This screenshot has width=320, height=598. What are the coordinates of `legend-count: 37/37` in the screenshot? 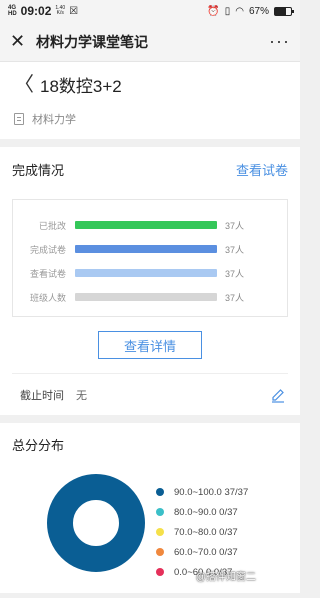 It's located at (236, 492).